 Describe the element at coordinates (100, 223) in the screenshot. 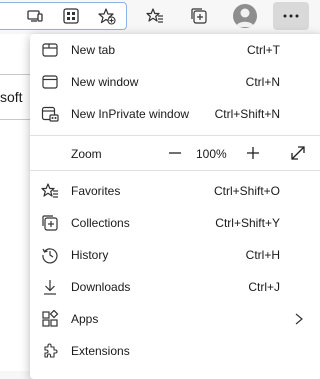

I see `menu-item-label: Collections` at that location.